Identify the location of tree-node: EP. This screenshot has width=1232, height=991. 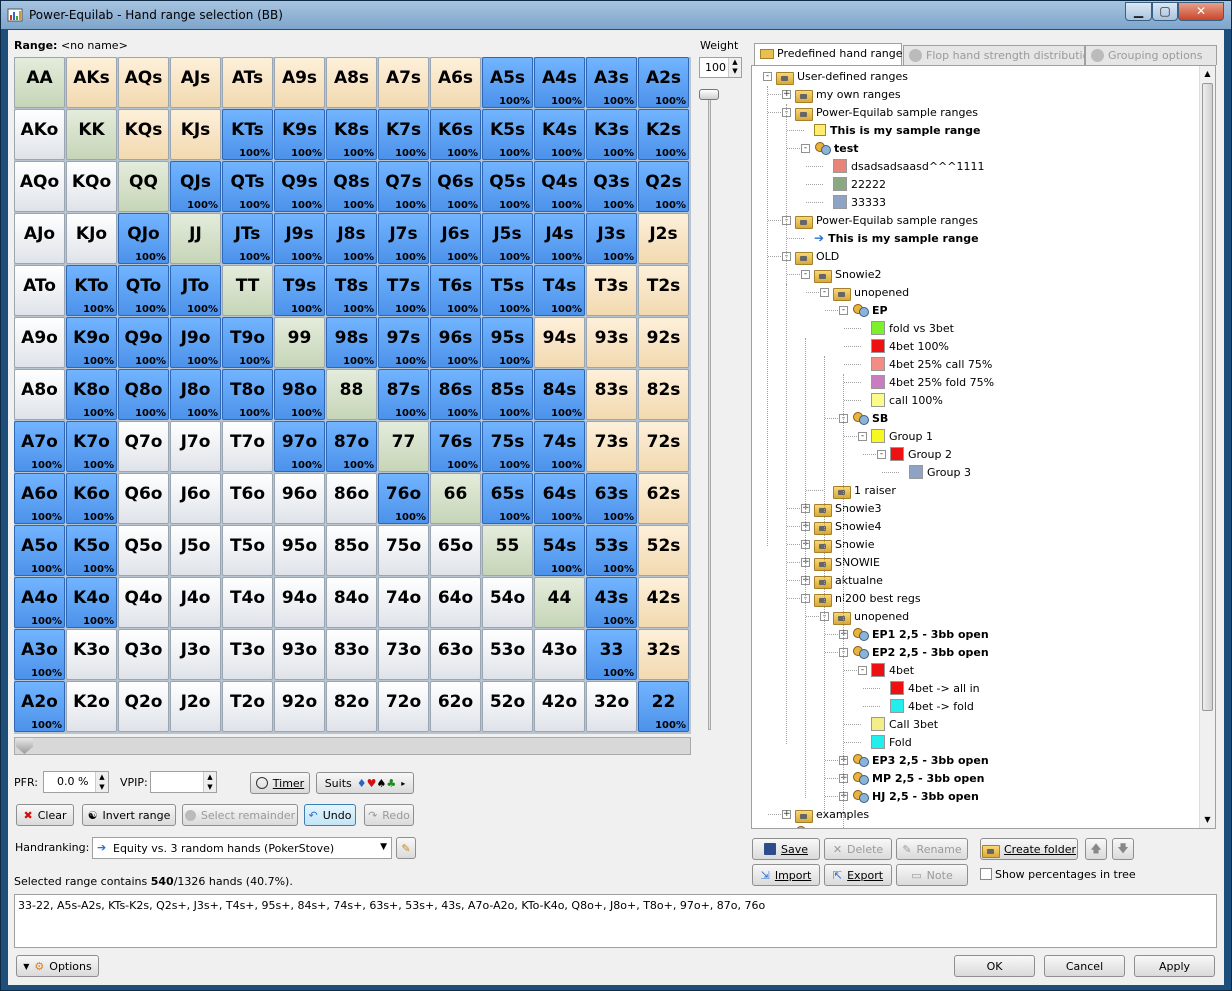
(870, 310).